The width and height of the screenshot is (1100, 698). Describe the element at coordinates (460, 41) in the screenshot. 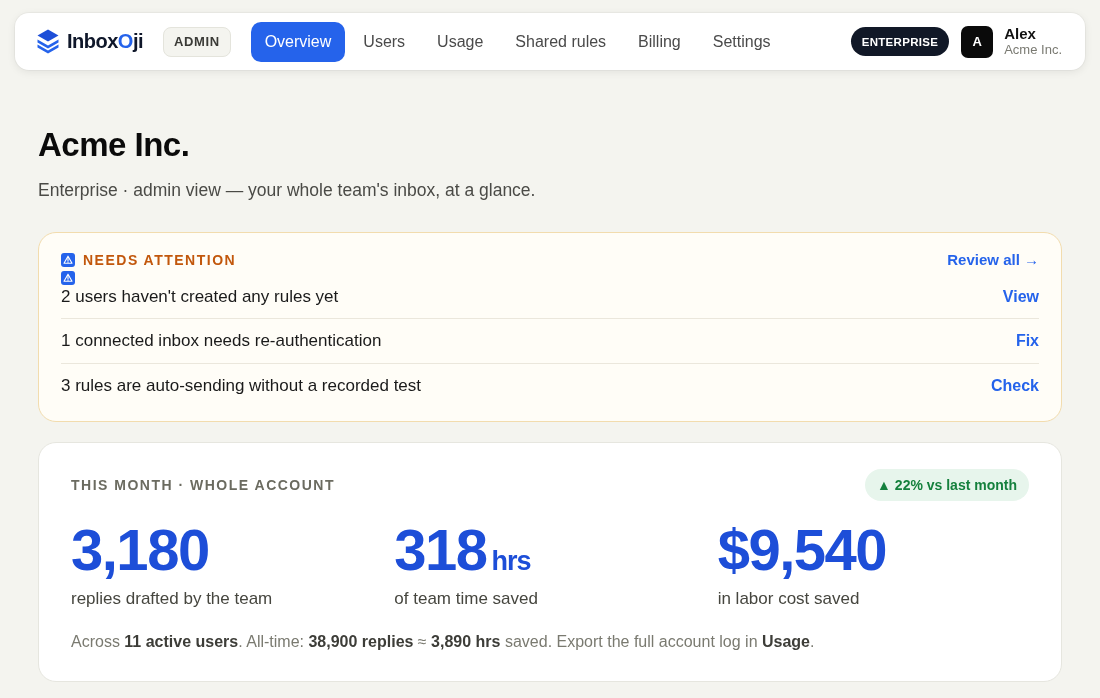

I see `nav-tab: Usage` at that location.